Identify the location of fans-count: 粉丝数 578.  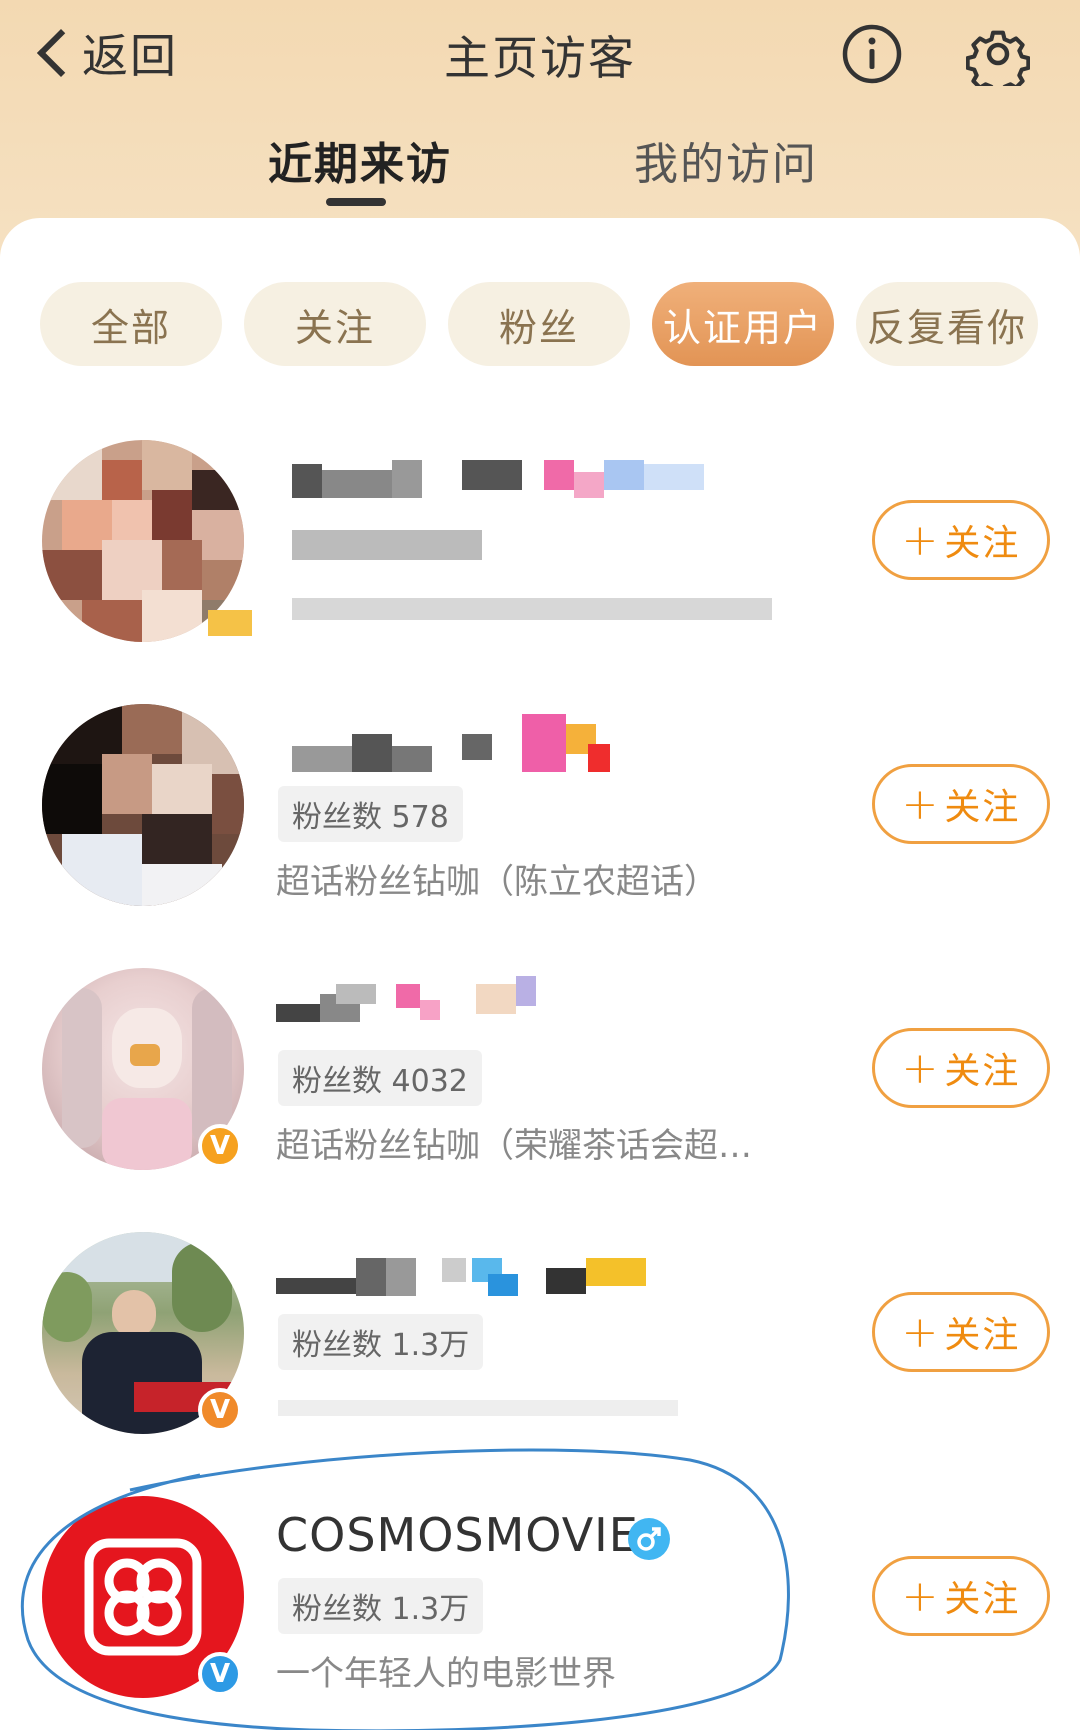
(370, 814).